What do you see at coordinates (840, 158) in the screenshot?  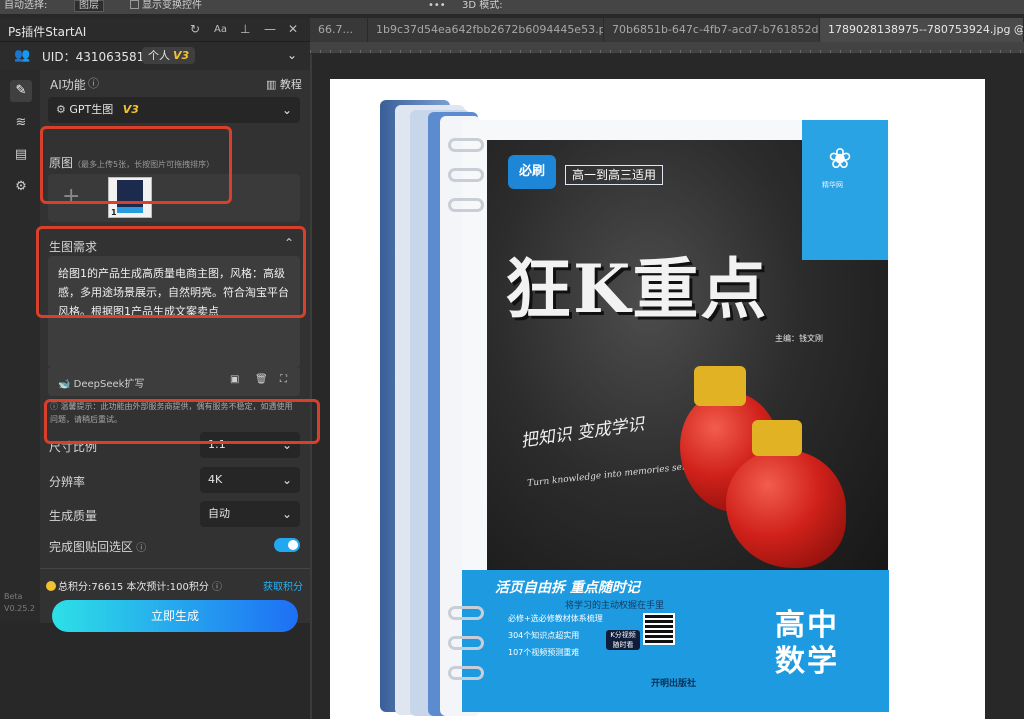 I see `publisher-logo-icon: ❀` at bounding box center [840, 158].